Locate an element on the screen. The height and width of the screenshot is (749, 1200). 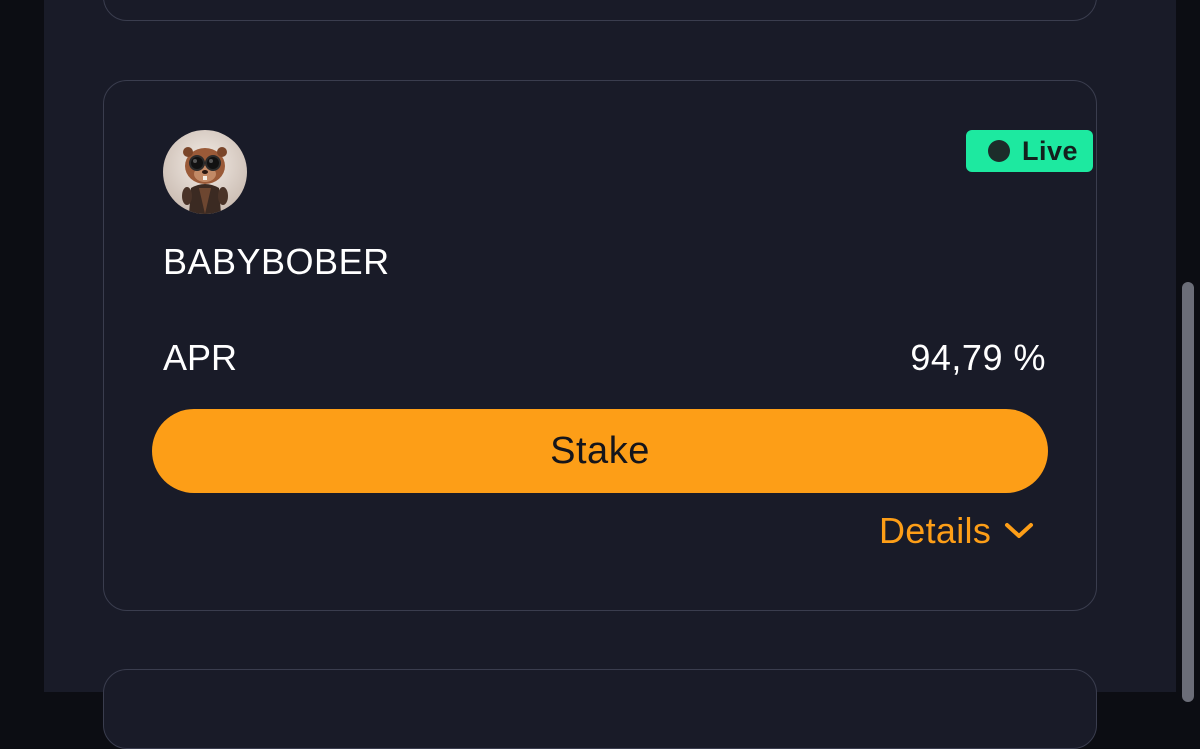
pool-card-next is located at coordinates (600, 709).